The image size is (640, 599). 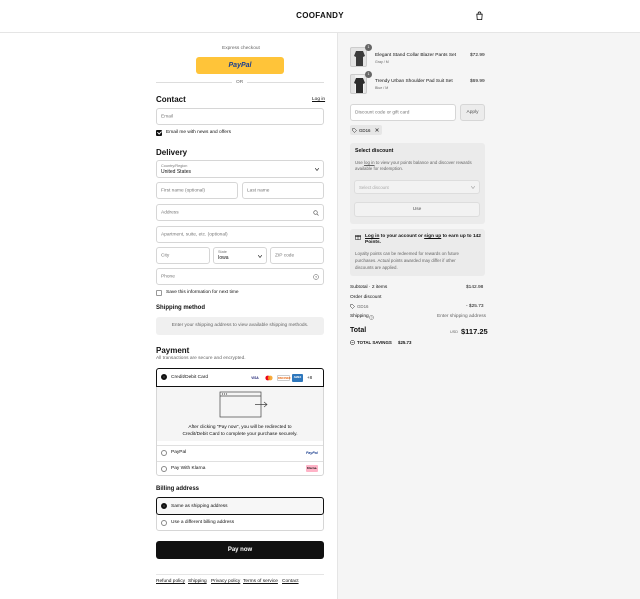 I want to click on same-address-label: Same as shipping address, so click(x=199, y=506).